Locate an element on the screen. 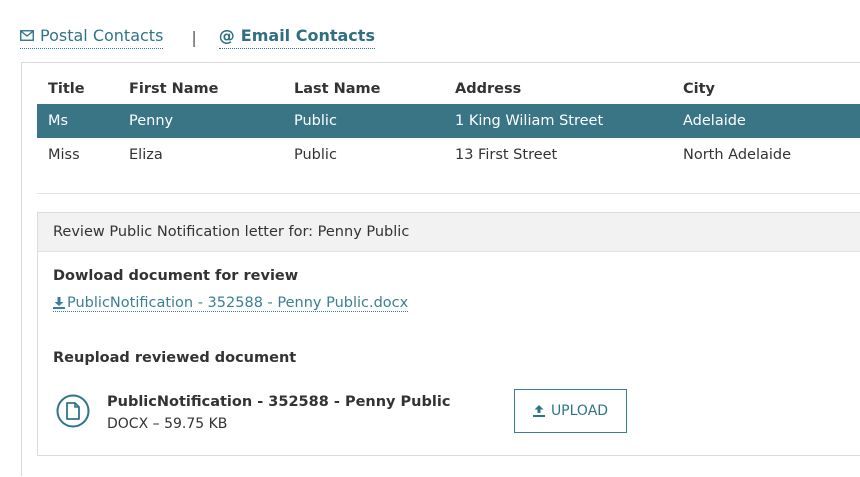 This screenshot has width=860, height=477. tab-postal-label: Postal Contacts is located at coordinates (102, 35).